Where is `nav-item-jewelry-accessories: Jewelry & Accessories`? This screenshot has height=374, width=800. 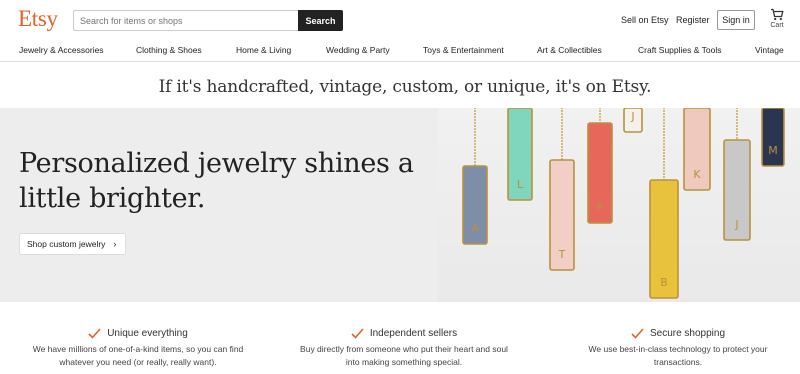 nav-item-jewelry-accessories: Jewelry & Accessories is located at coordinates (61, 50).